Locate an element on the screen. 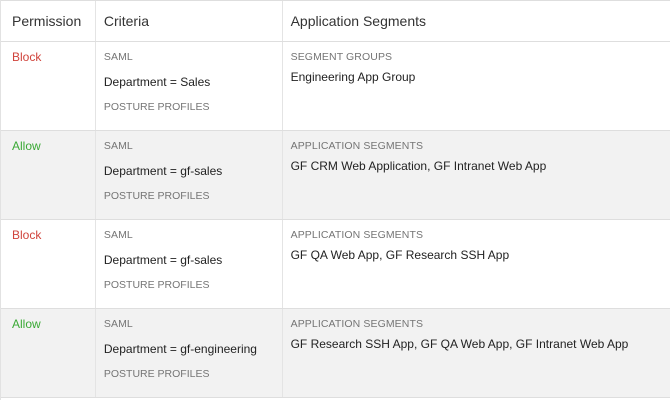 Image resolution: width=670 pixels, height=400 pixels. criteria-value: Department = gf-engineering is located at coordinates (180, 349).